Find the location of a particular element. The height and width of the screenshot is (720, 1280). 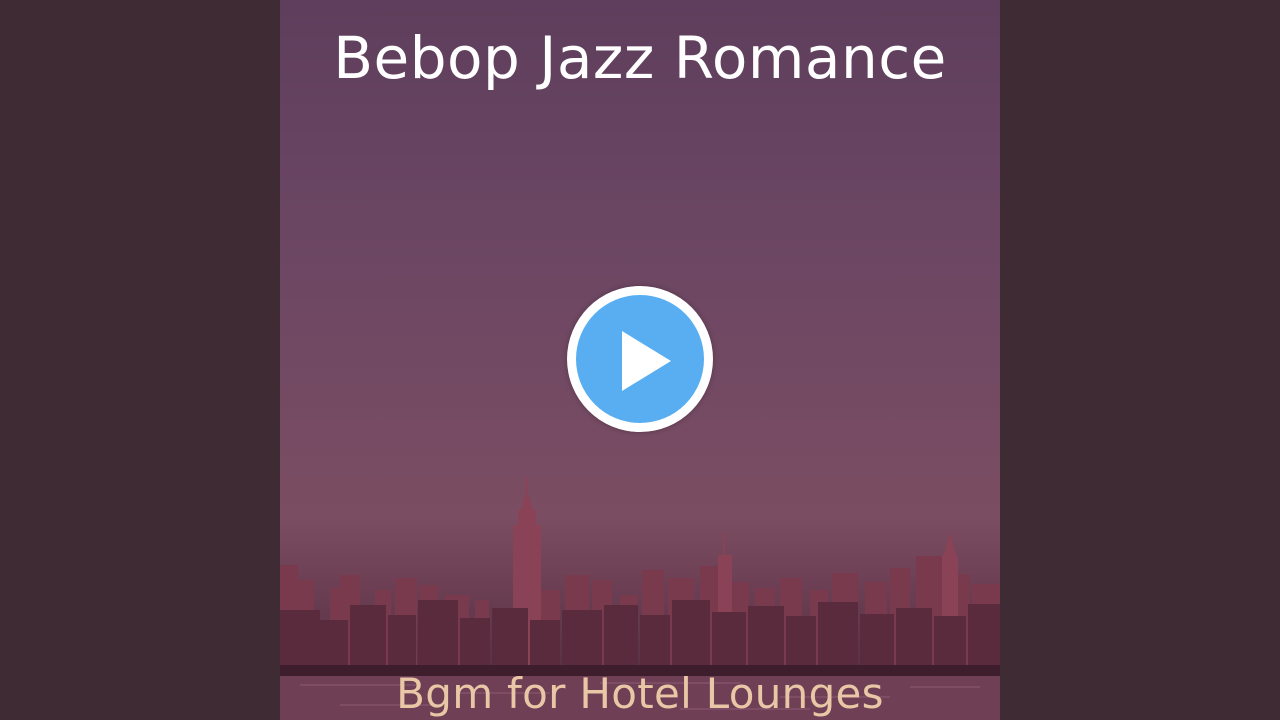

album-title: Bebop Jazz Romance is located at coordinates (640, 58).